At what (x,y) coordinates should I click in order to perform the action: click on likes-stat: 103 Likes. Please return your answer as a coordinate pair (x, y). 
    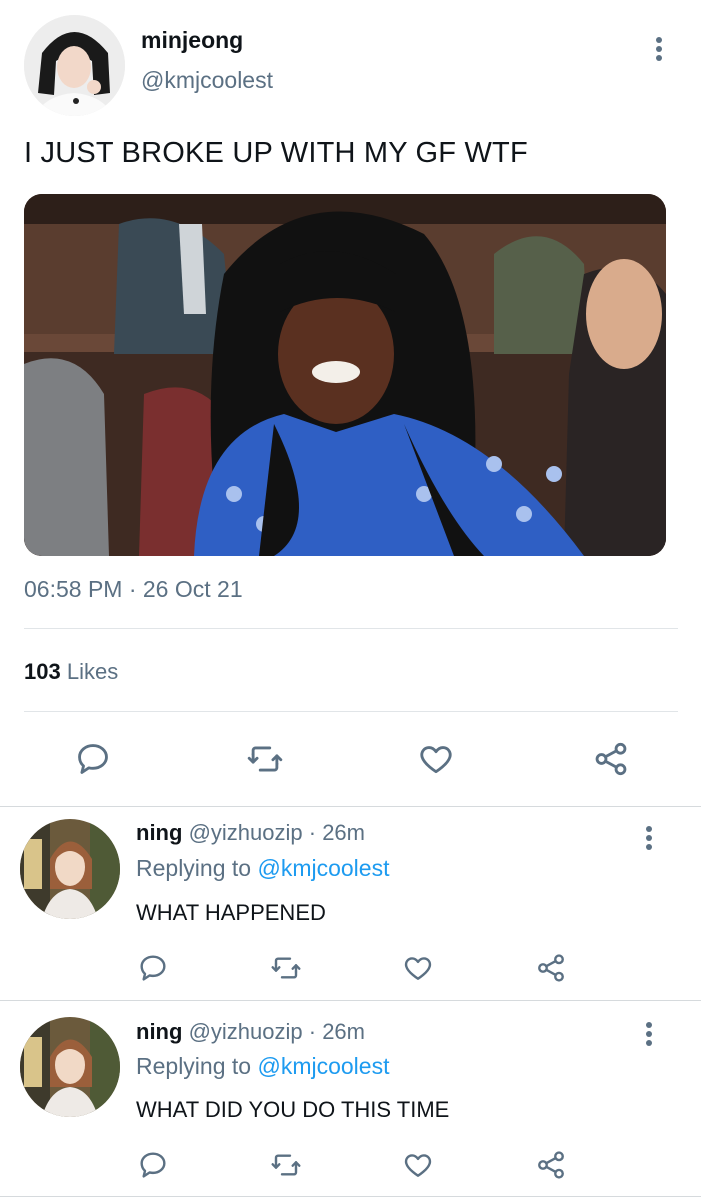
    Looking at the image, I should click on (71, 672).